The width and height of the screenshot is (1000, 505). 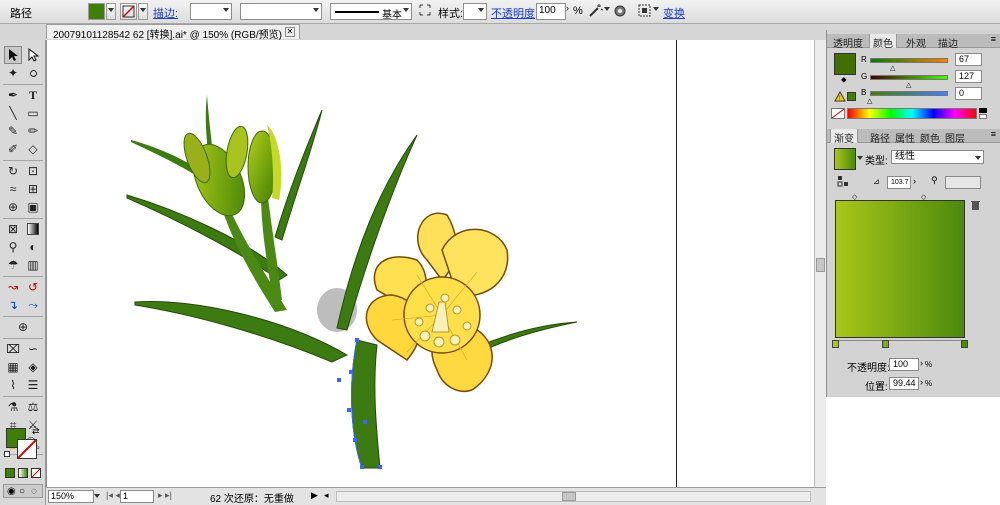 What do you see at coordinates (33, 131) in the screenshot?
I see `pencil-tool-icon: ✏` at bounding box center [33, 131].